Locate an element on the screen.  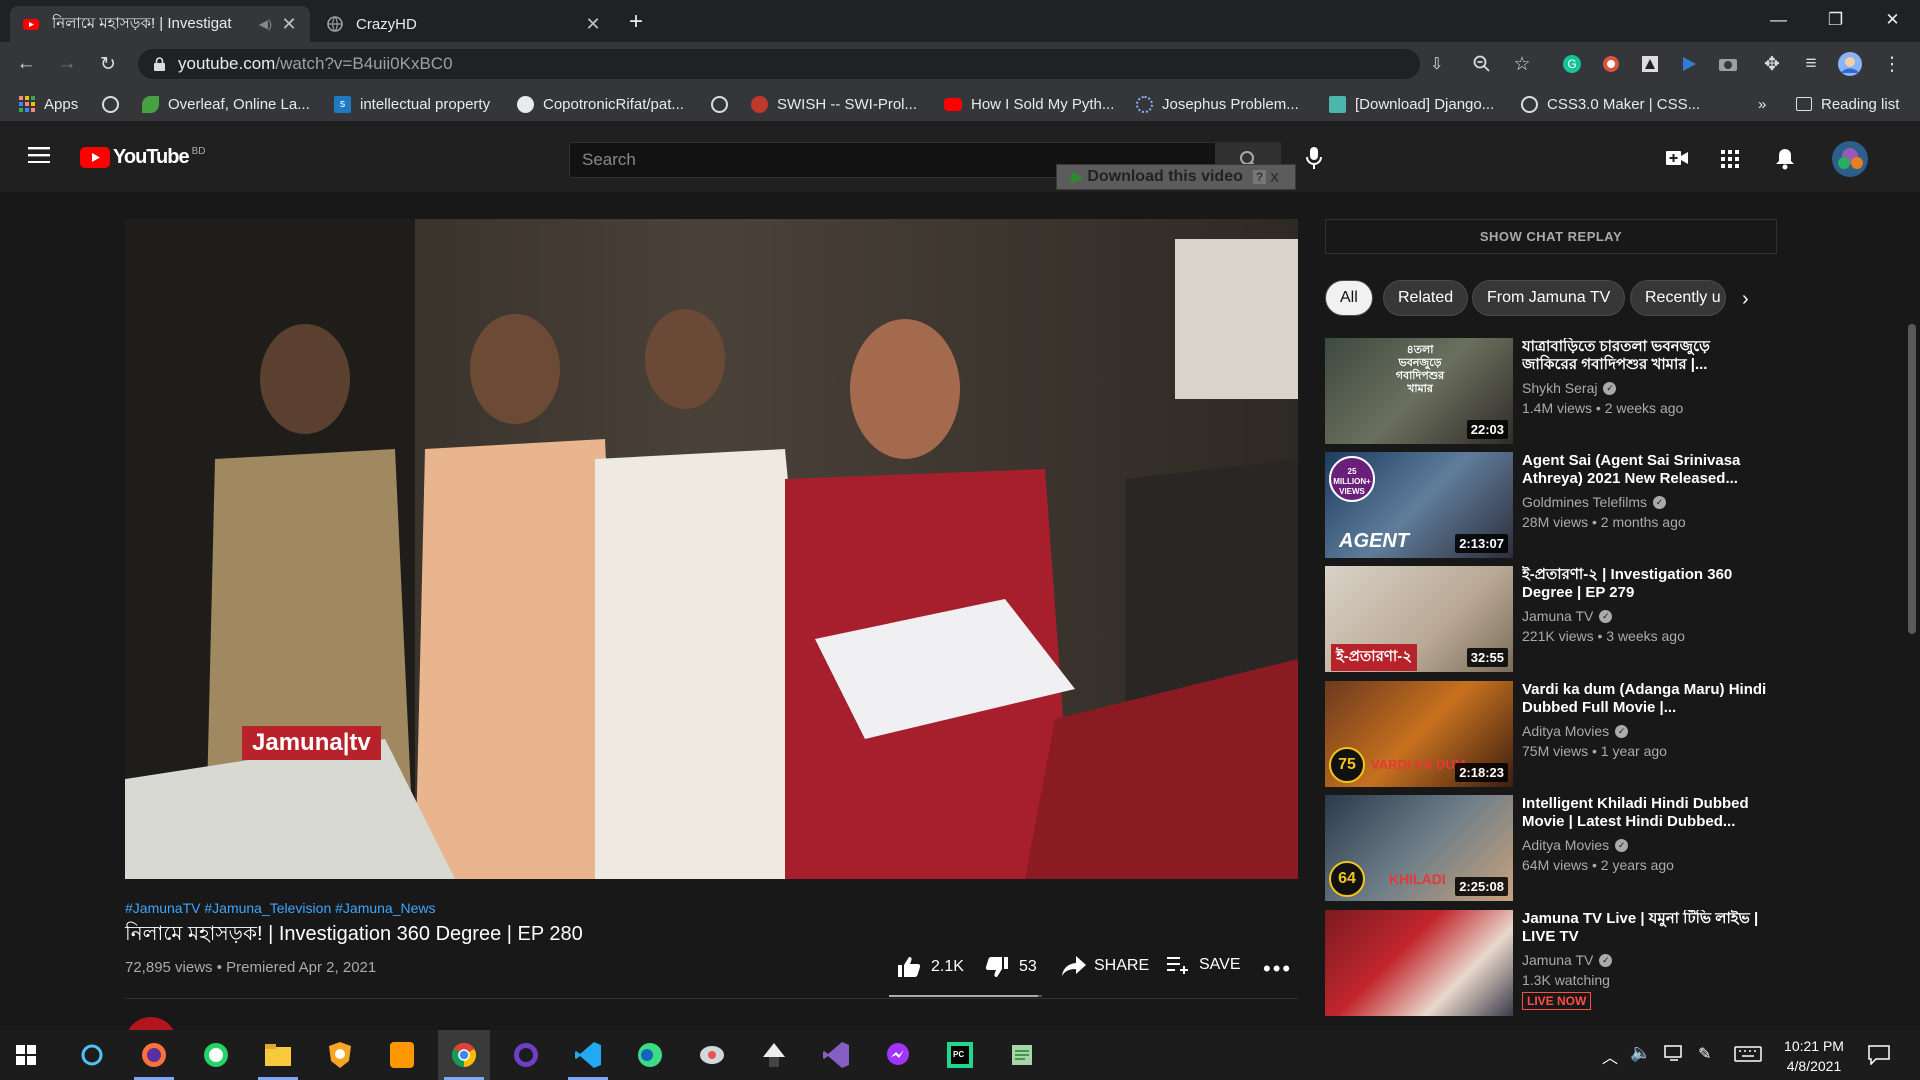
vscode-icon is located at coordinates (588, 1055).